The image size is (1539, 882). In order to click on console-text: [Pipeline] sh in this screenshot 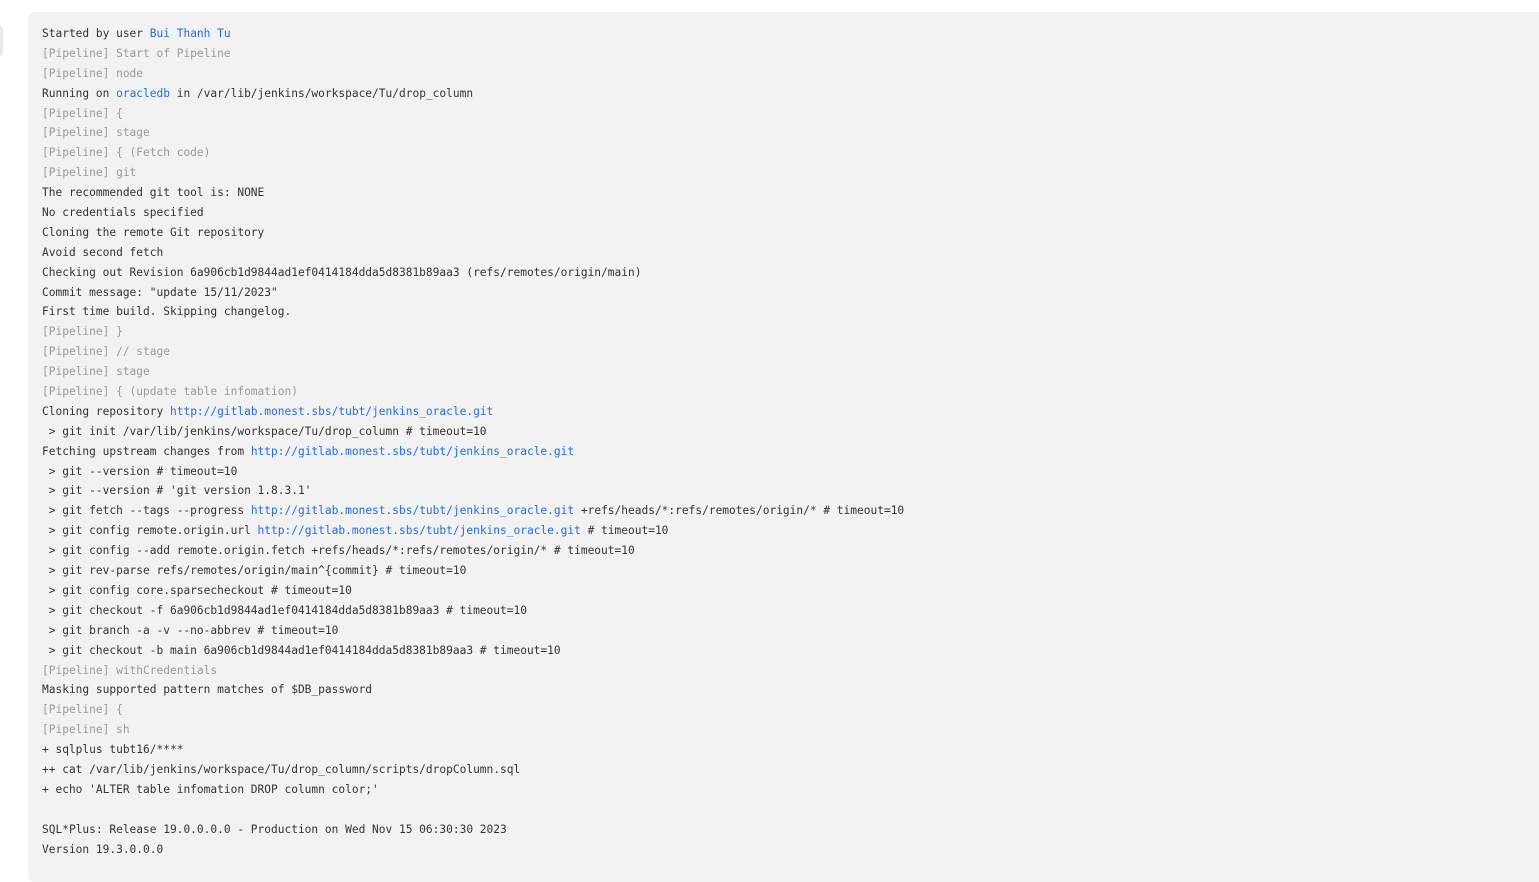, I will do `click(86, 730)`.